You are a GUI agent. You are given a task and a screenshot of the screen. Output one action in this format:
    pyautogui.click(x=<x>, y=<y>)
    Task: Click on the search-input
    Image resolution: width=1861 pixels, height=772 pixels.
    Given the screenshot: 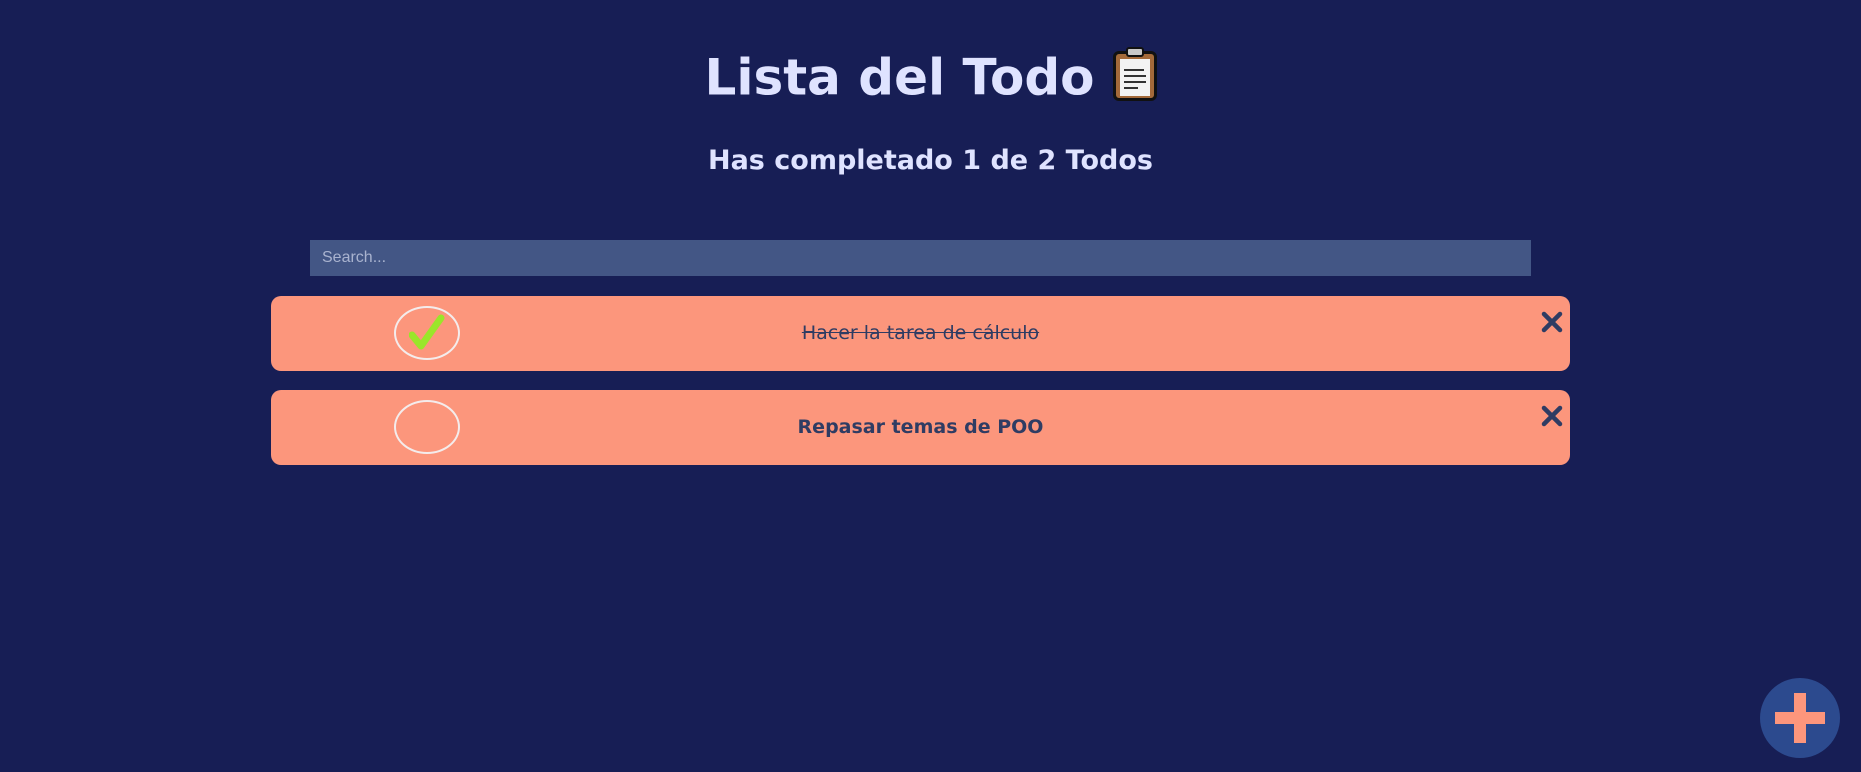 What is the action you would take?
    pyautogui.click(x=920, y=258)
    